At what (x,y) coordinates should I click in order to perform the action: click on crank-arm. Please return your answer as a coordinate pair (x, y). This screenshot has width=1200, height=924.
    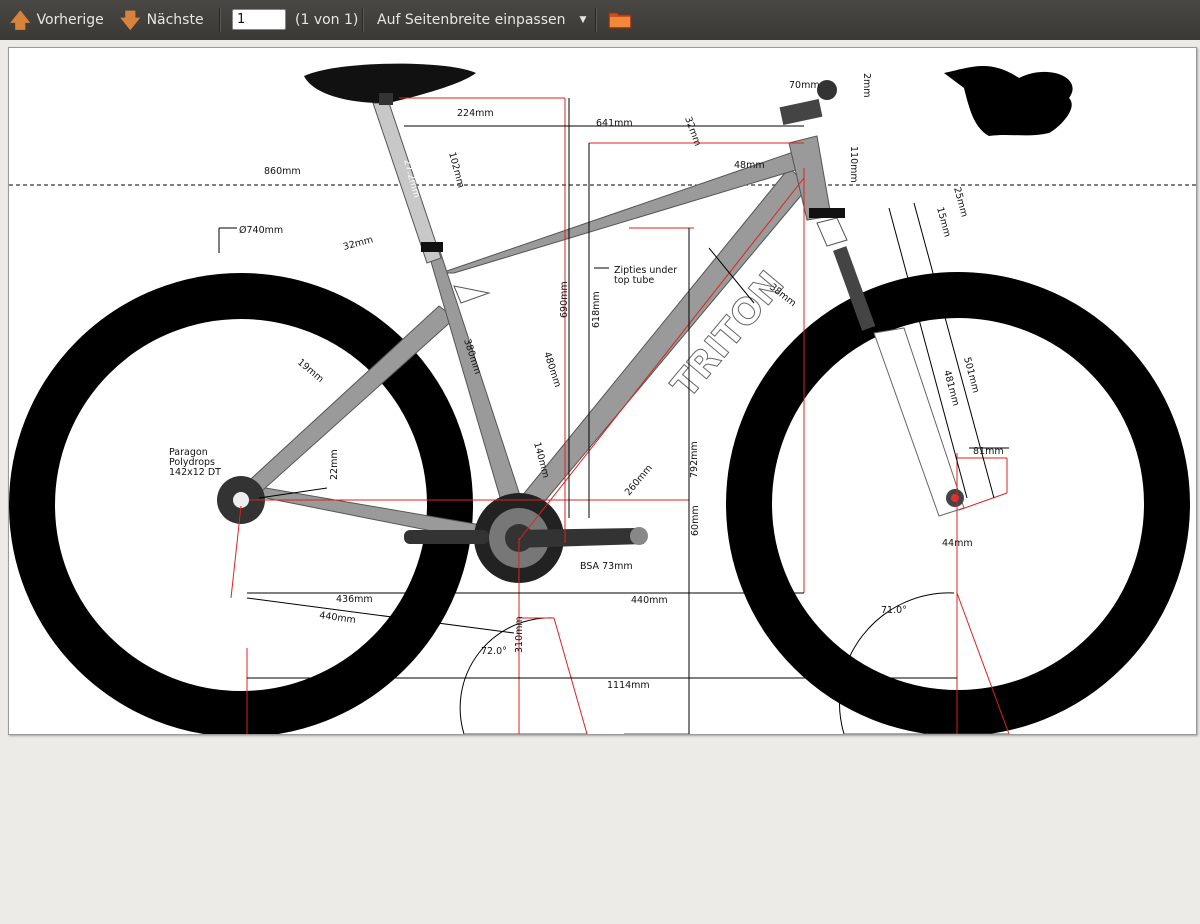
    Looking at the image, I should click on (579, 538).